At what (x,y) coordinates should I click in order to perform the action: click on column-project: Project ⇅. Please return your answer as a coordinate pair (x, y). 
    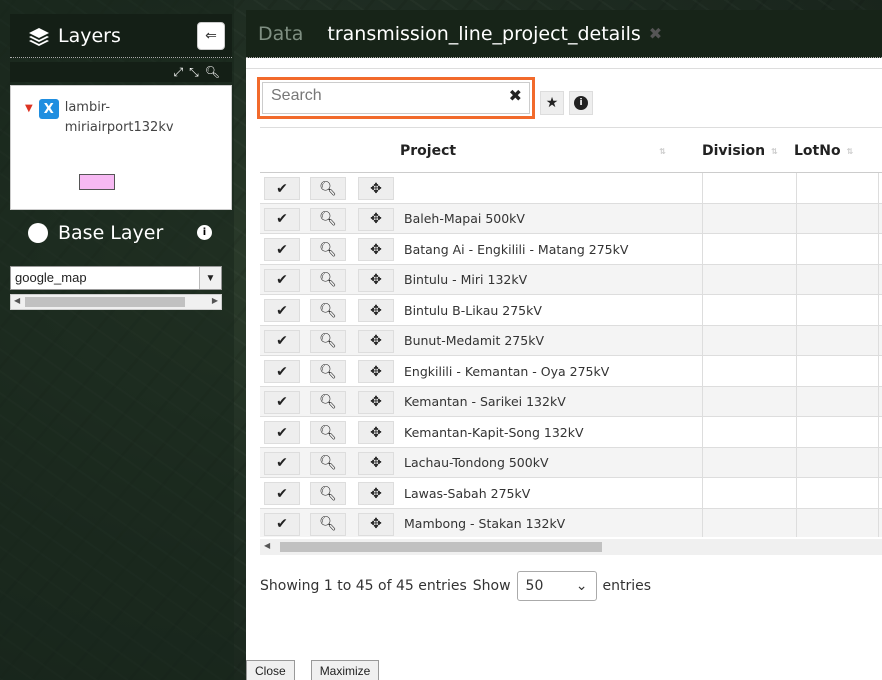
    Looking at the image, I should click on (540, 151).